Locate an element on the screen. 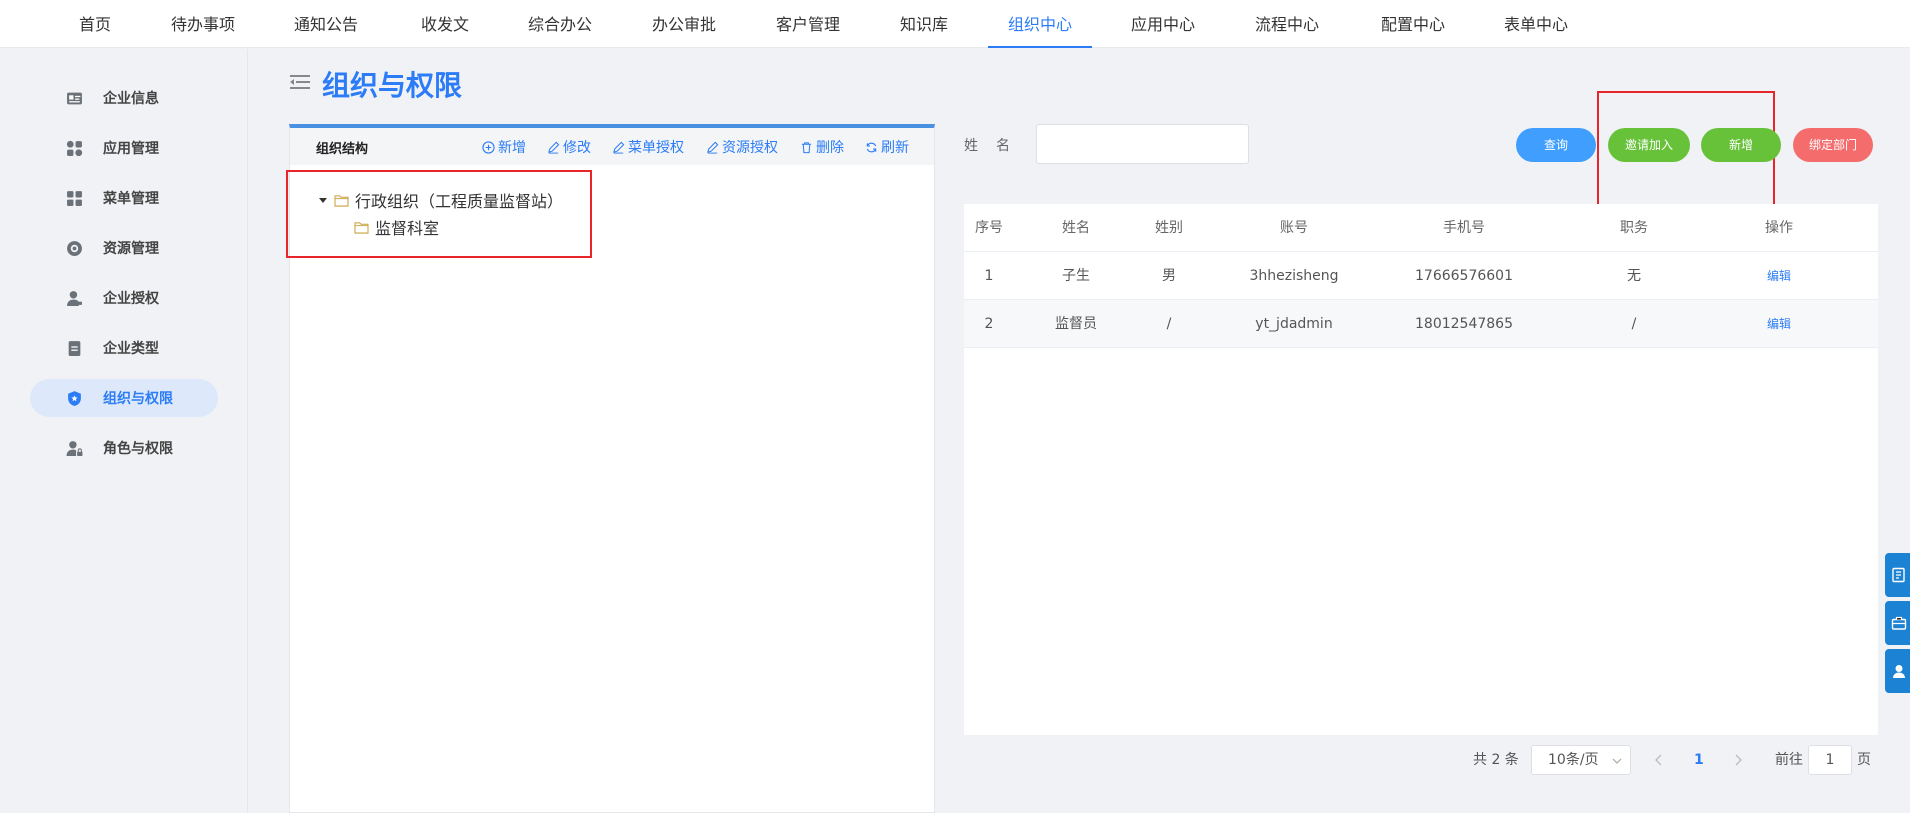  org-add-button: 新增 is located at coordinates (504, 147).